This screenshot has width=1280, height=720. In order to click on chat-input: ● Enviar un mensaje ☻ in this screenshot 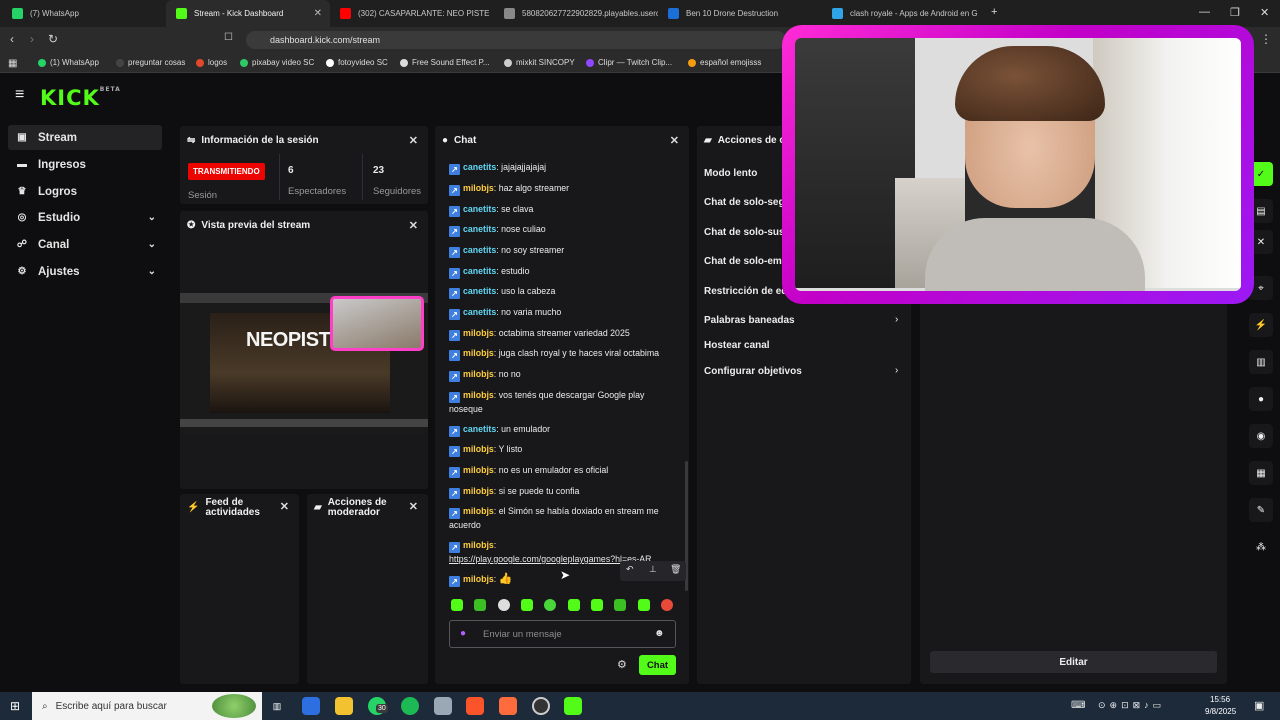, I will do `click(562, 634)`.